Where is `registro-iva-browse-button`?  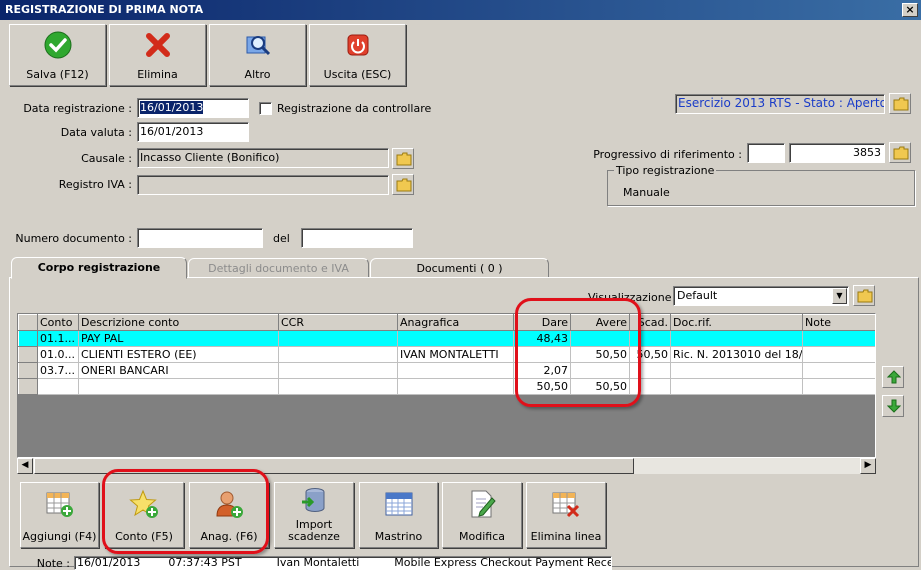
registro-iva-browse-button is located at coordinates (403, 184).